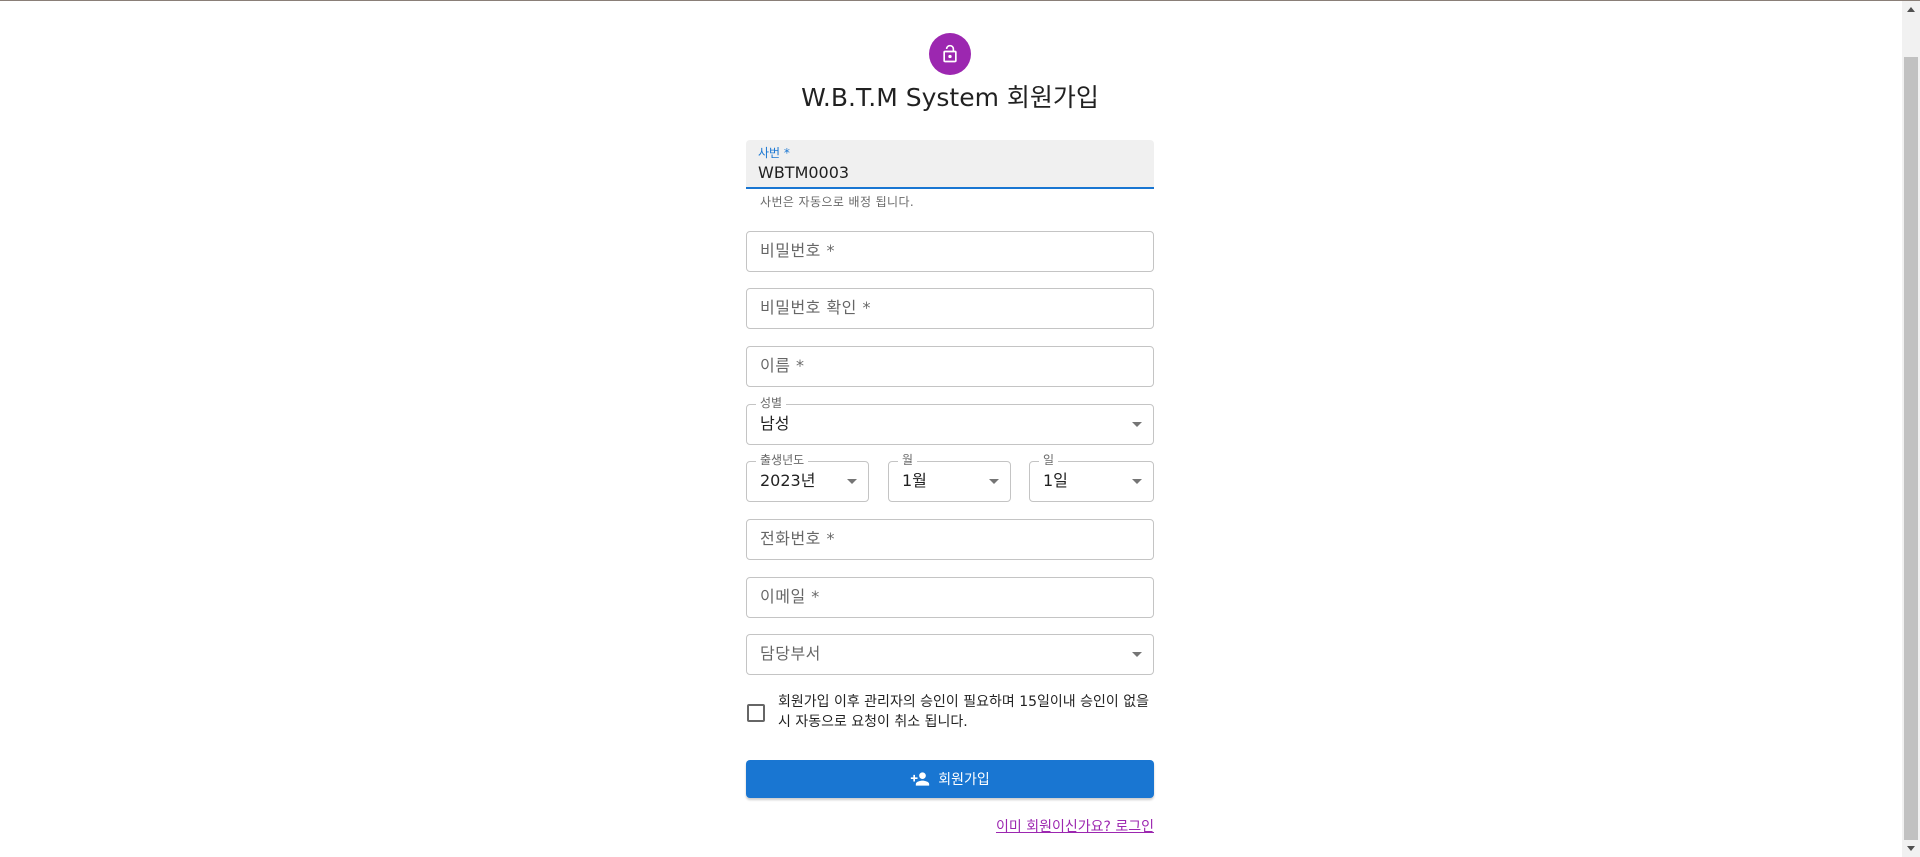  Describe the element at coordinates (788, 480) in the screenshot. I see `birth-year-value: 2023년` at that location.